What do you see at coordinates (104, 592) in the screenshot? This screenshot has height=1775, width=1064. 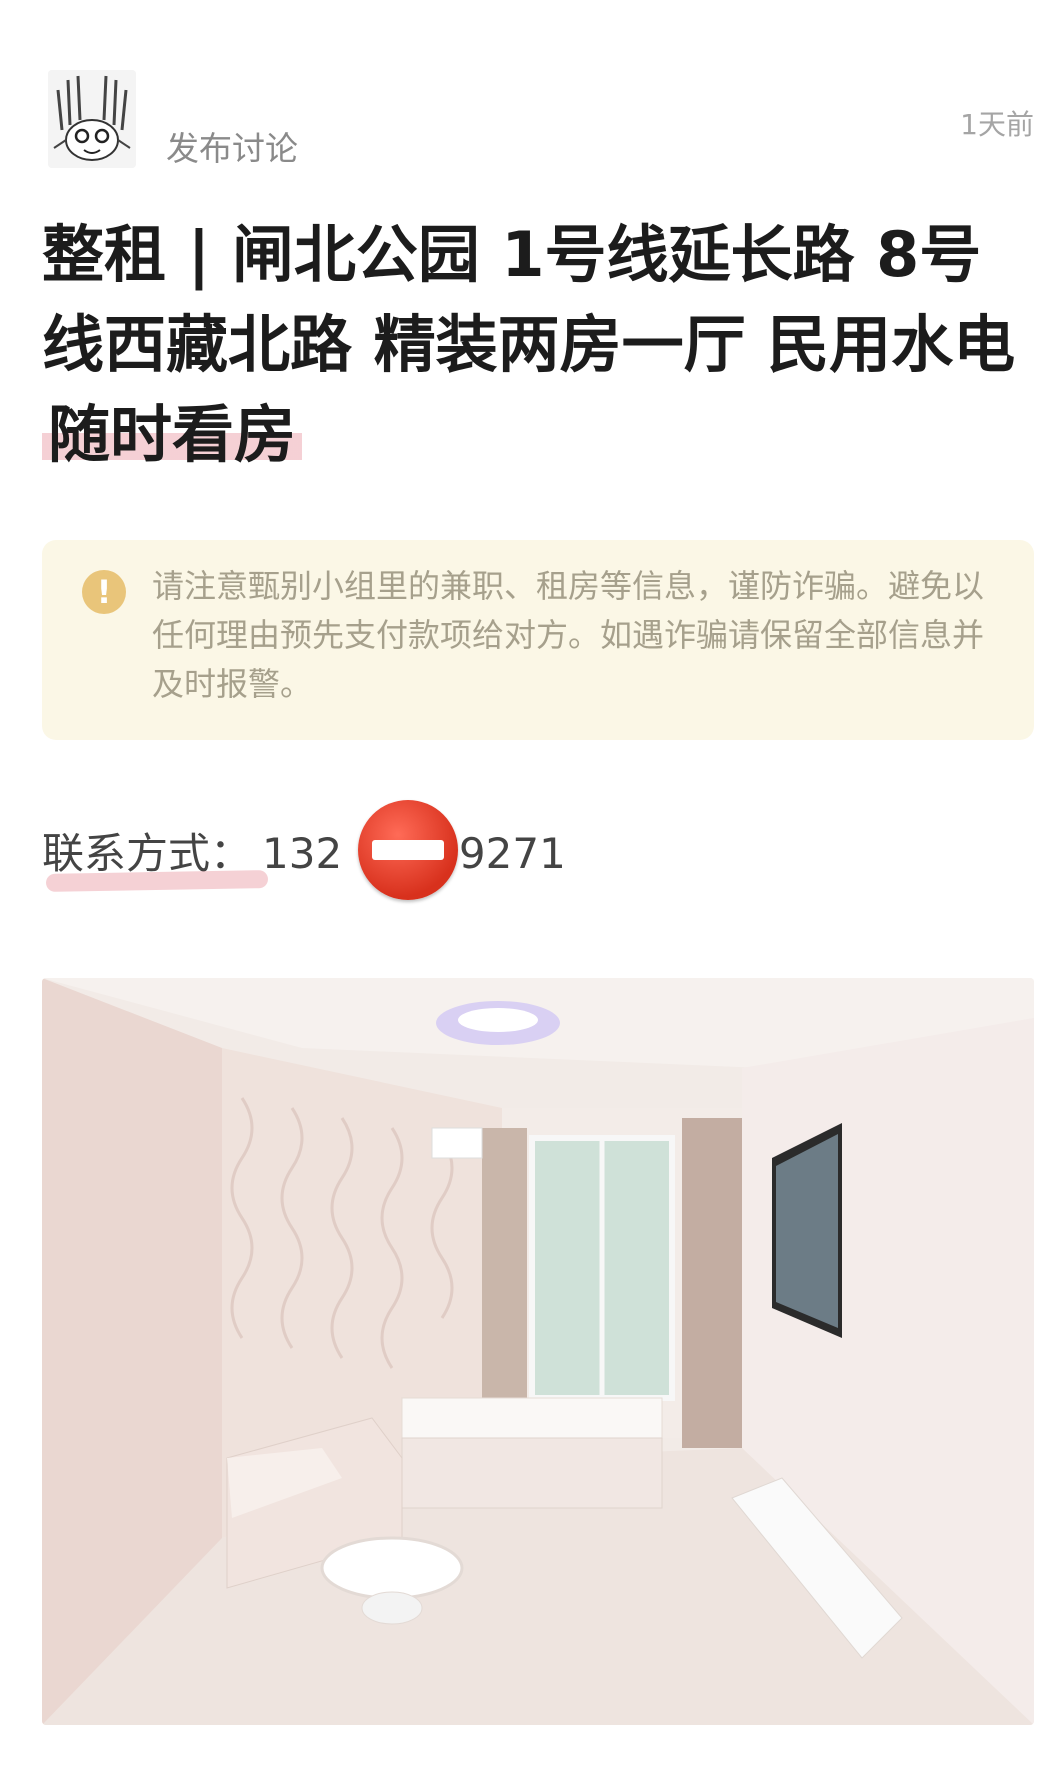 I see `warning-exclamation-icon: !` at bounding box center [104, 592].